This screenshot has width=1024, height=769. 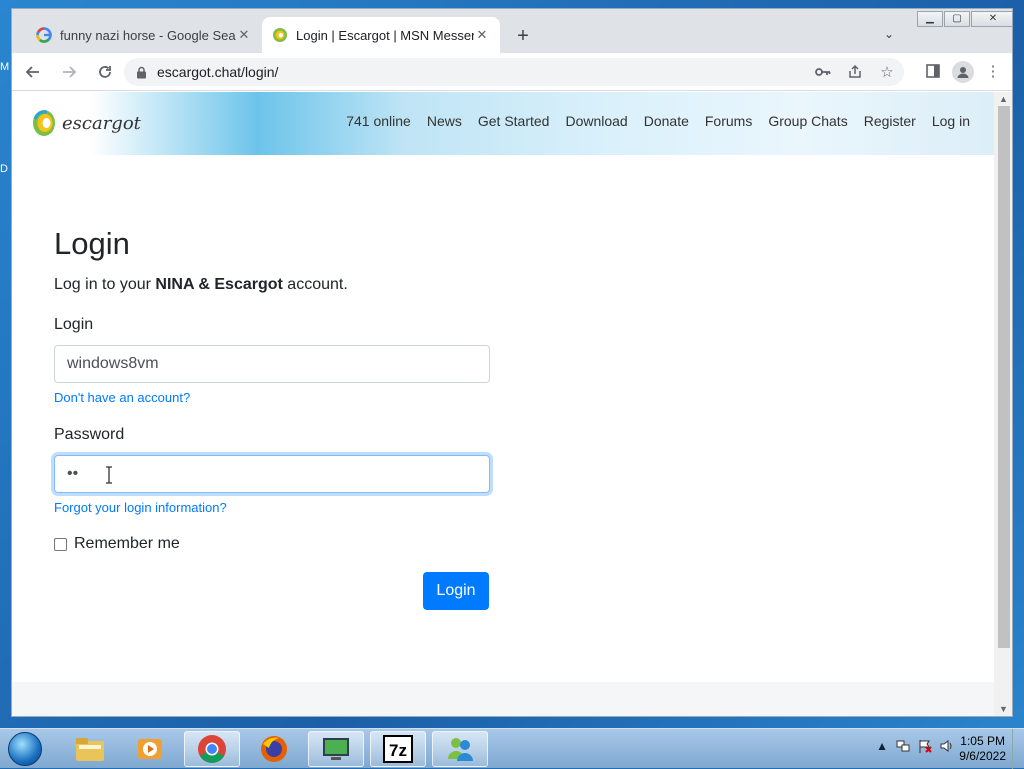 What do you see at coordinates (113, 363) in the screenshot?
I see `login-input-value: windows8vm` at bounding box center [113, 363].